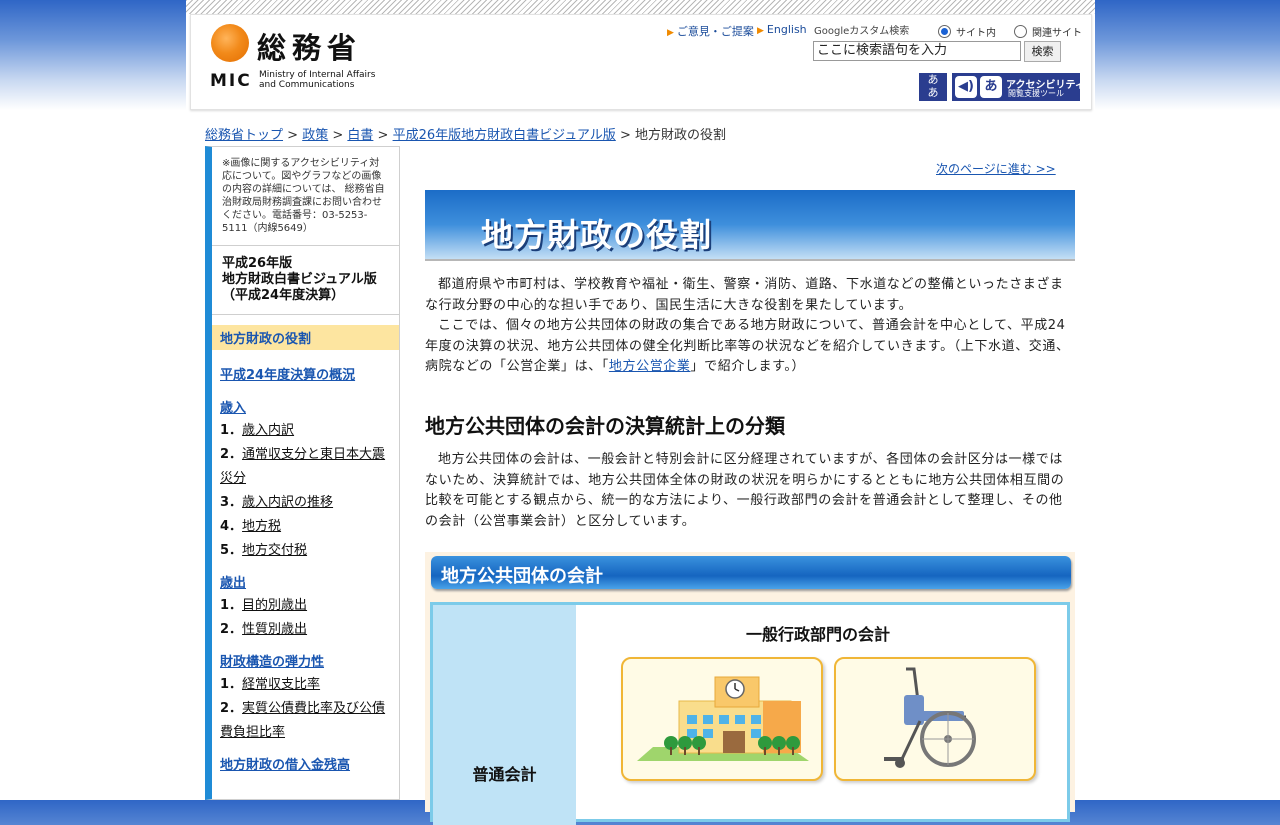  Describe the element at coordinates (504, 715) in the screenshot. I see `diagram-row-header: 普通会計` at that location.